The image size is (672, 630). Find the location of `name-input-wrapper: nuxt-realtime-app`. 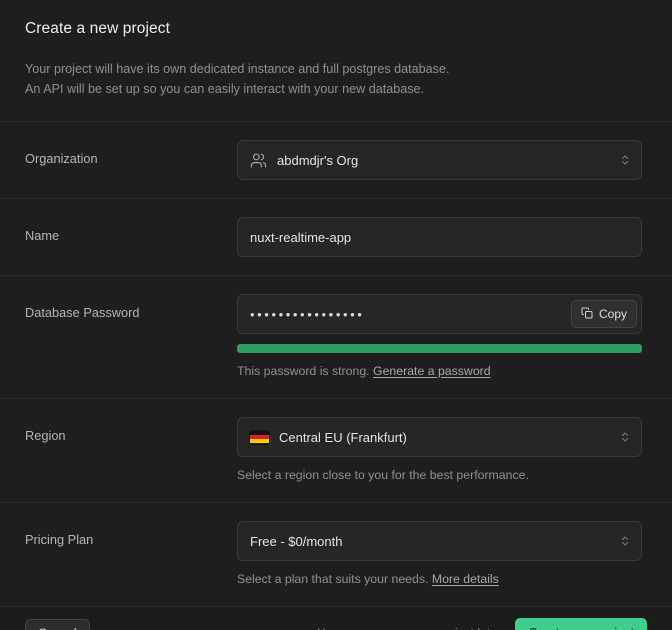

name-input-wrapper: nuxt-realtime-app is located at coordinates (439, 237).